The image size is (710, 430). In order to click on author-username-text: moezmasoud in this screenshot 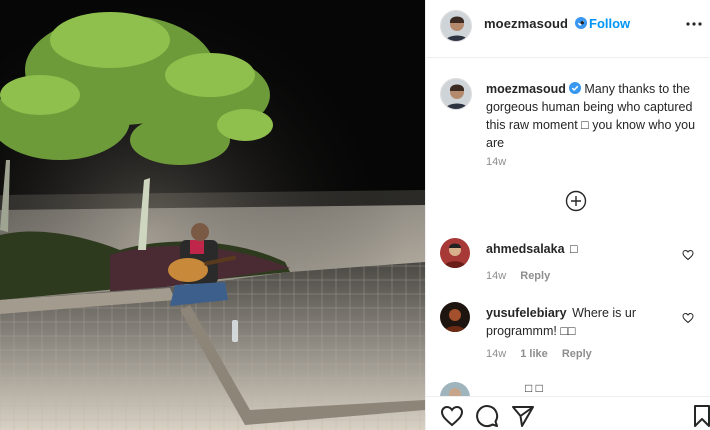, I will do `click(526, 23)`.